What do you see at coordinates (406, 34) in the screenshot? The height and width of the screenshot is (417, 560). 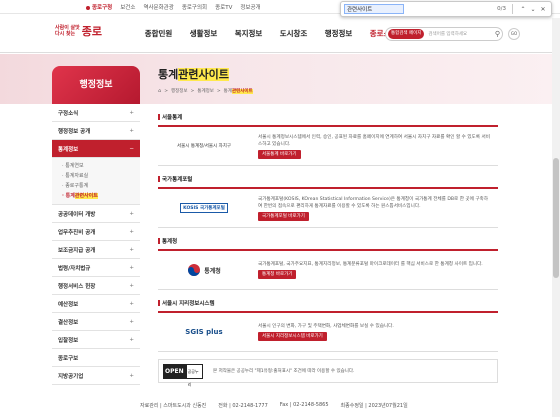 I see `search-scope-select: 통합검색 페이지` at bounding box center [406, 34].